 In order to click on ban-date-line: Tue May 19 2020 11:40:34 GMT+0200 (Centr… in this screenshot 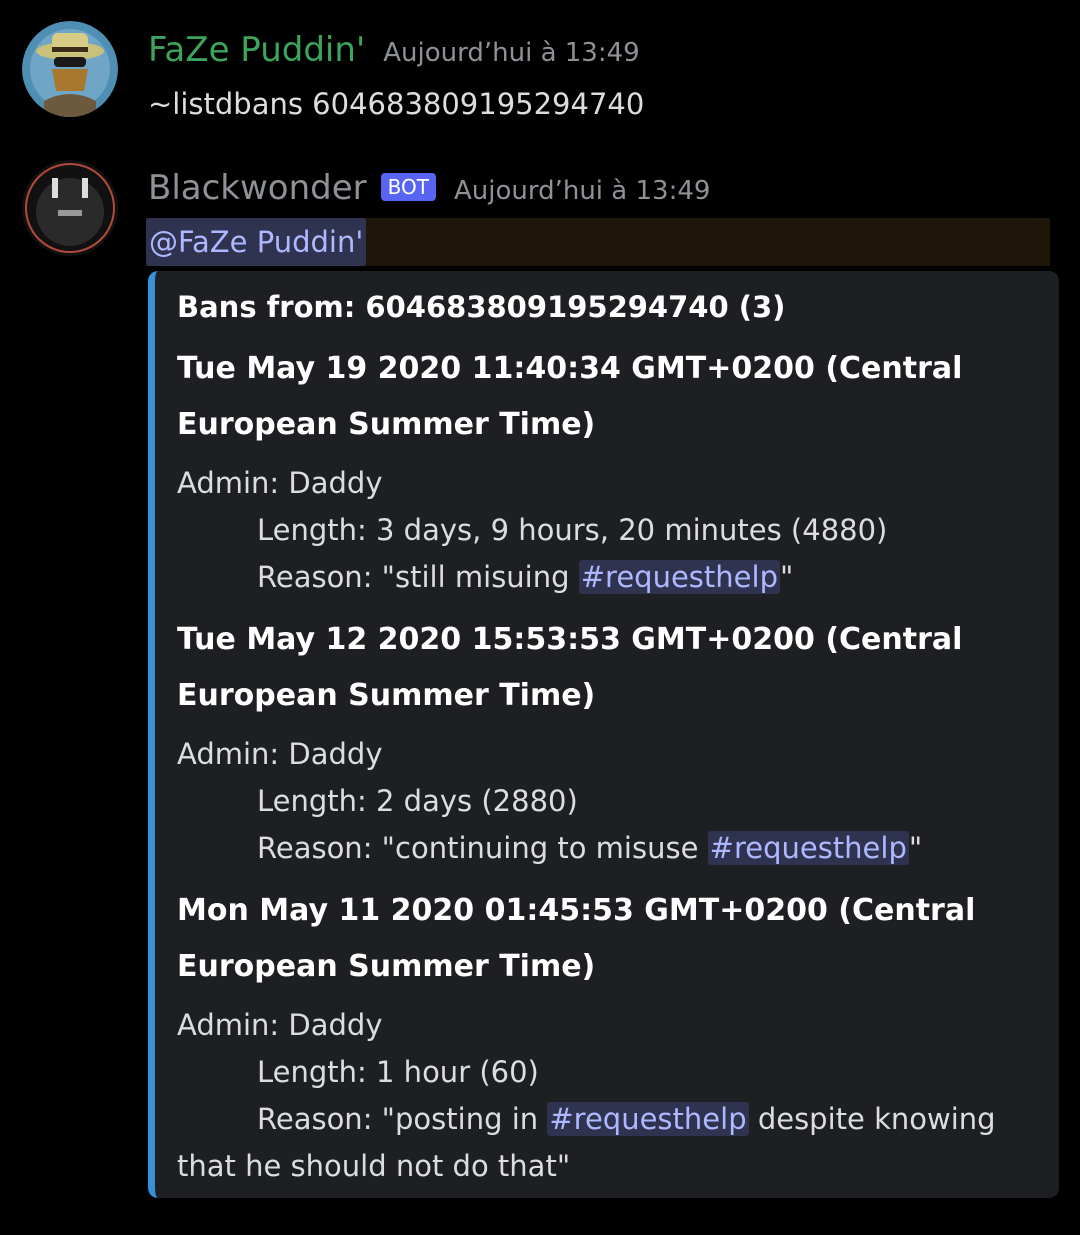, I will do `click(570, 368)`.